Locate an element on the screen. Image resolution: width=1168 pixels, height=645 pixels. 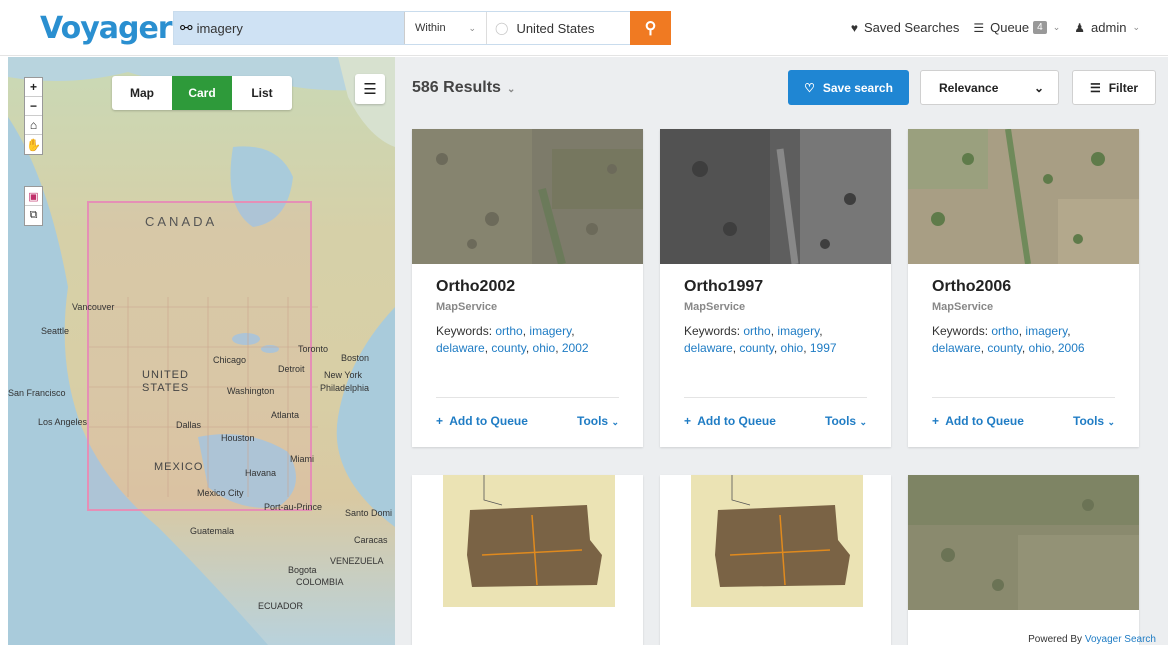
user-menu: ♟ admin ⌄ is located at coordinates (1107, 27).